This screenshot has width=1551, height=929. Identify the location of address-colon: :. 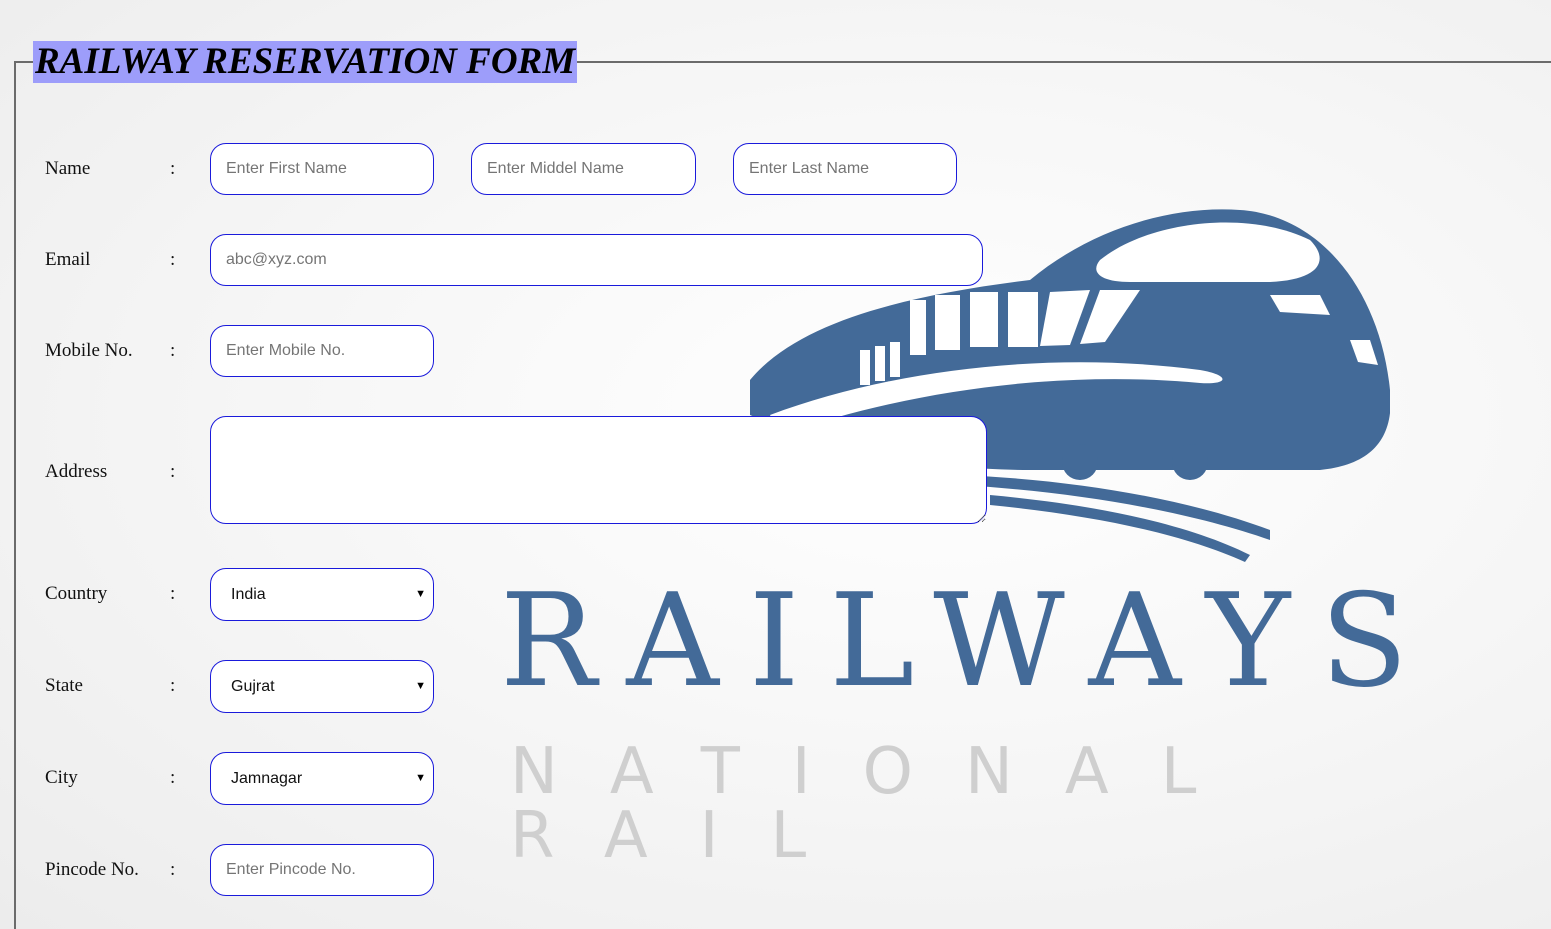
(173, 471).